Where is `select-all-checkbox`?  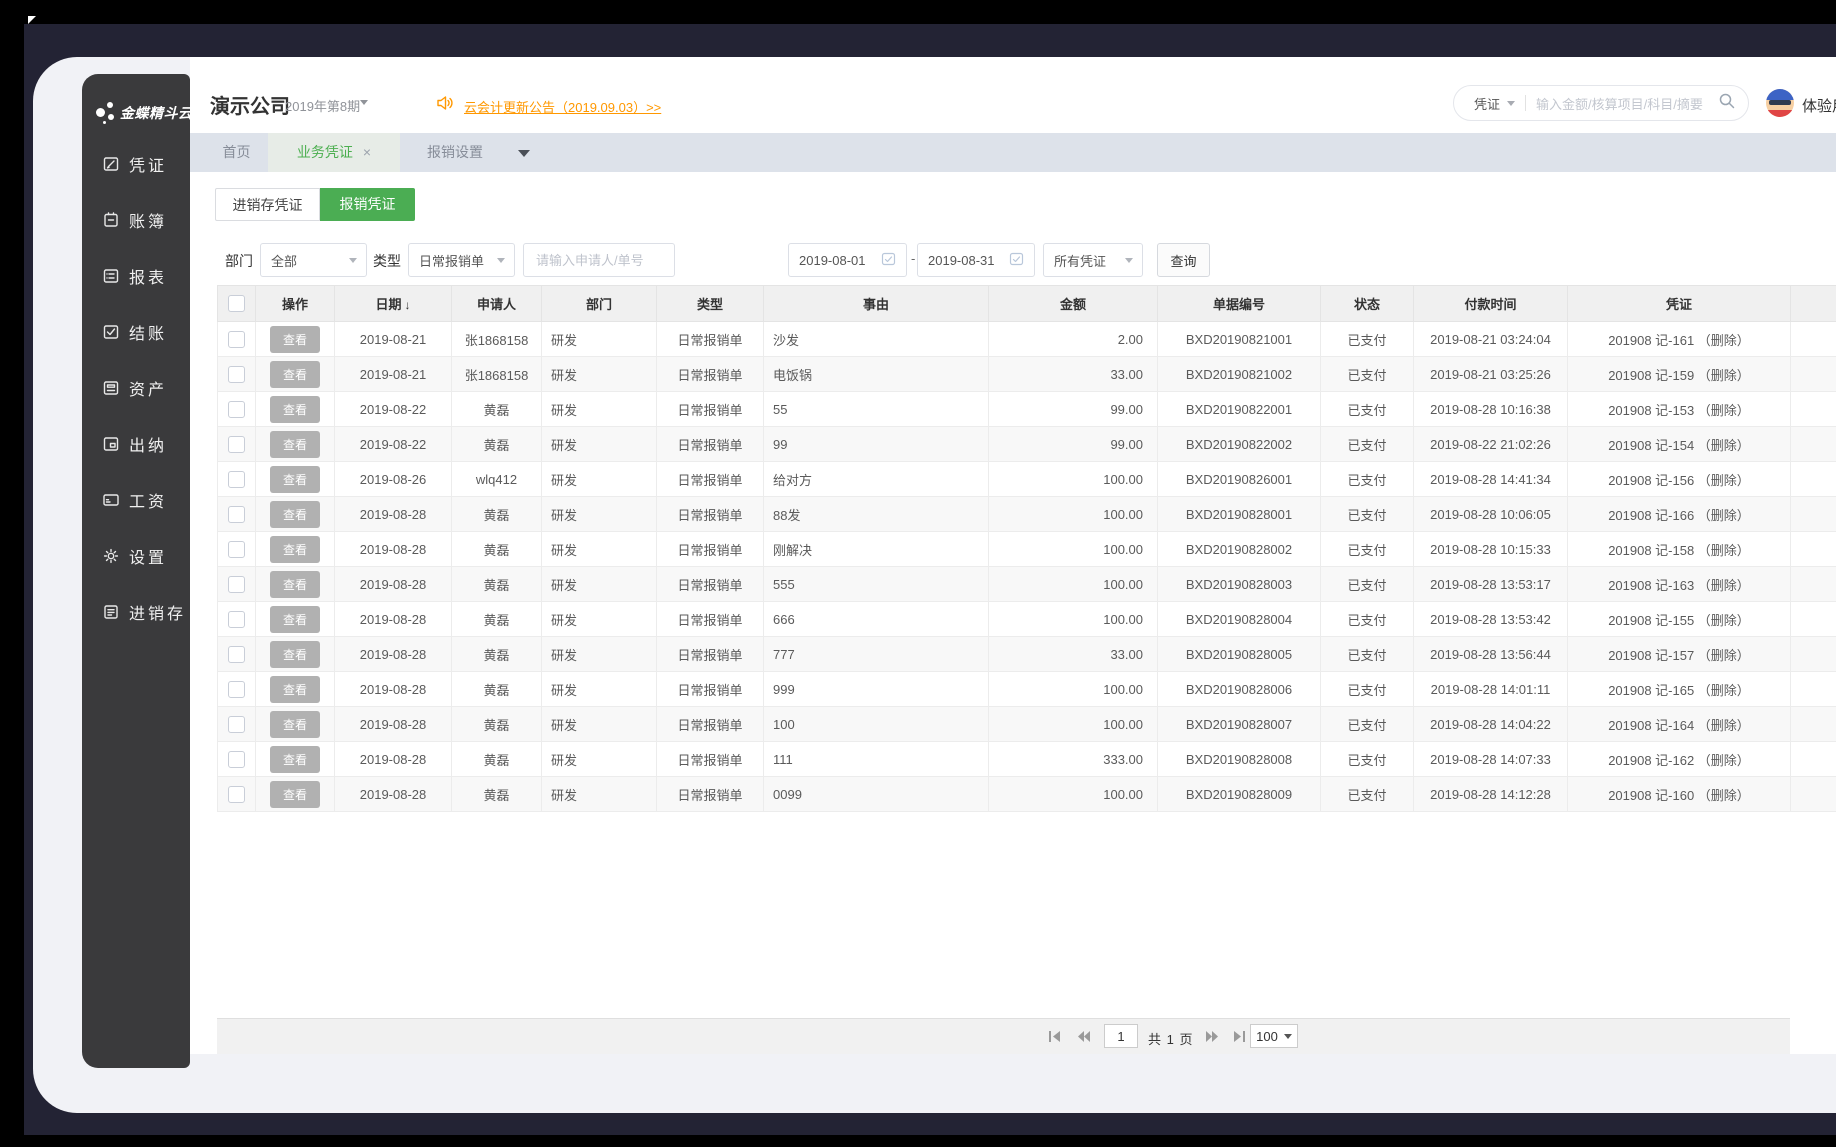
select-all-checkbox is located at coordinates (236, 304).